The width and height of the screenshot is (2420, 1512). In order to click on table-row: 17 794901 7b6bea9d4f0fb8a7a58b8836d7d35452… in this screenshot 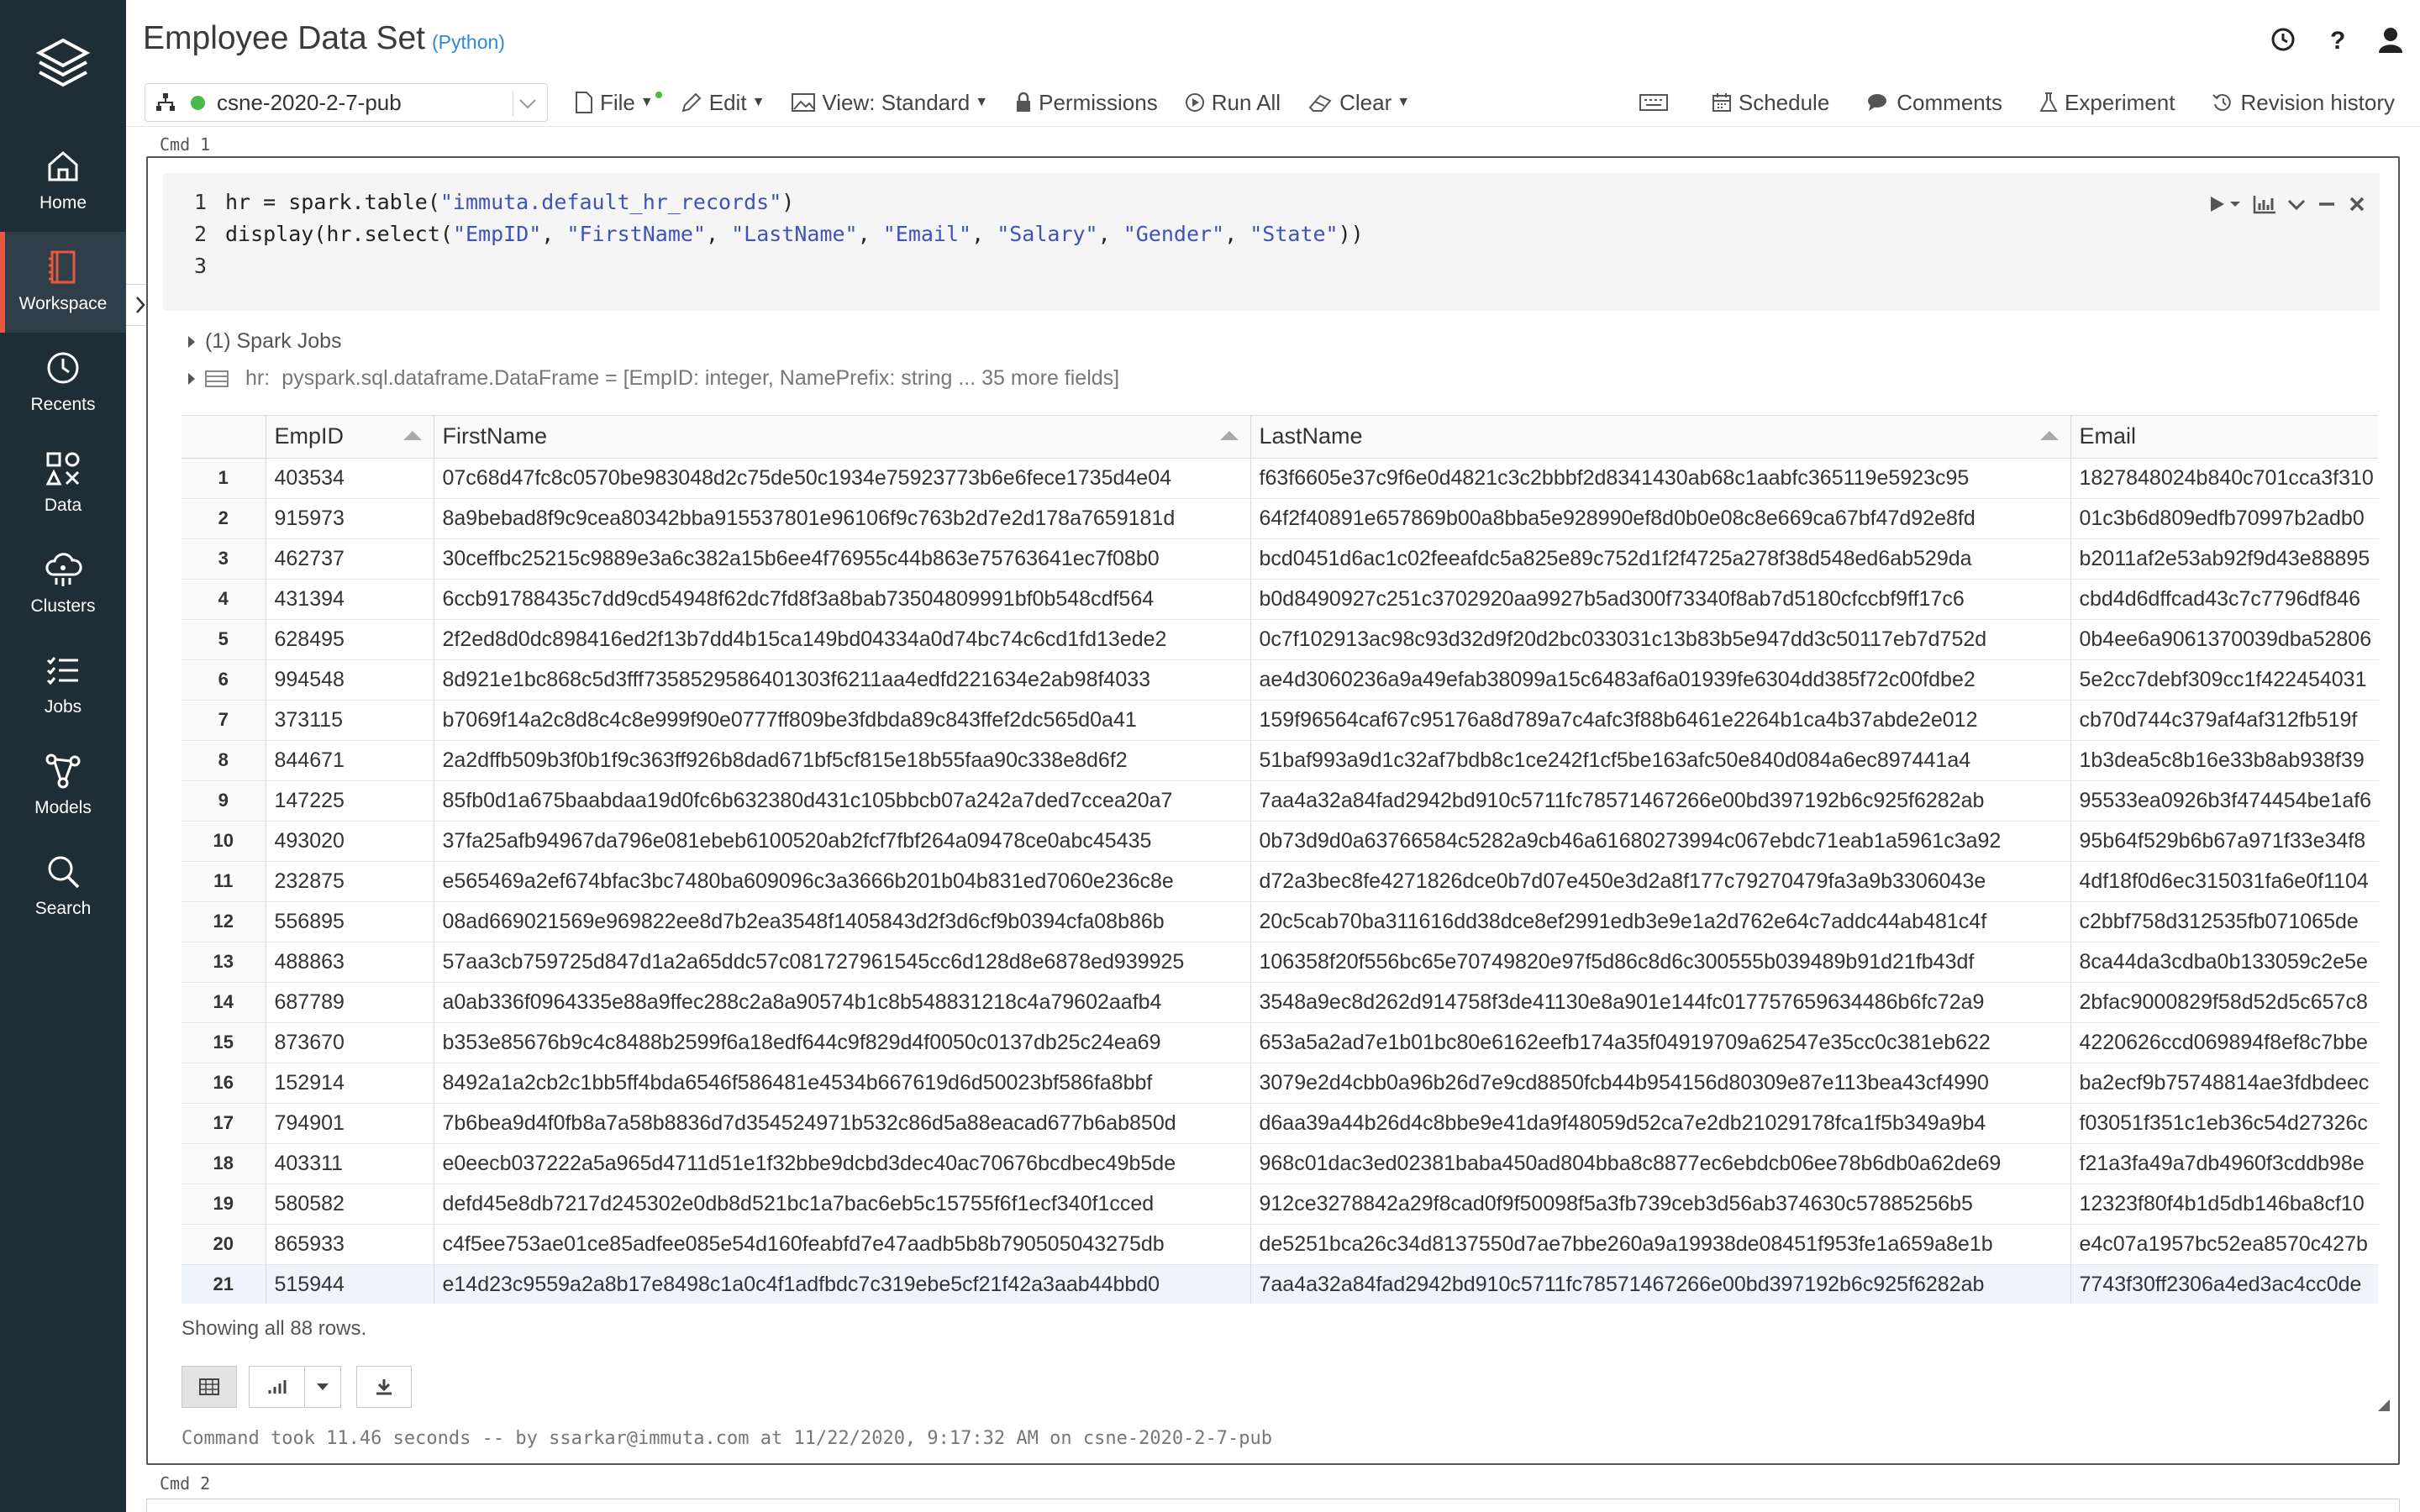, I will do `click(1280, 1123)`.